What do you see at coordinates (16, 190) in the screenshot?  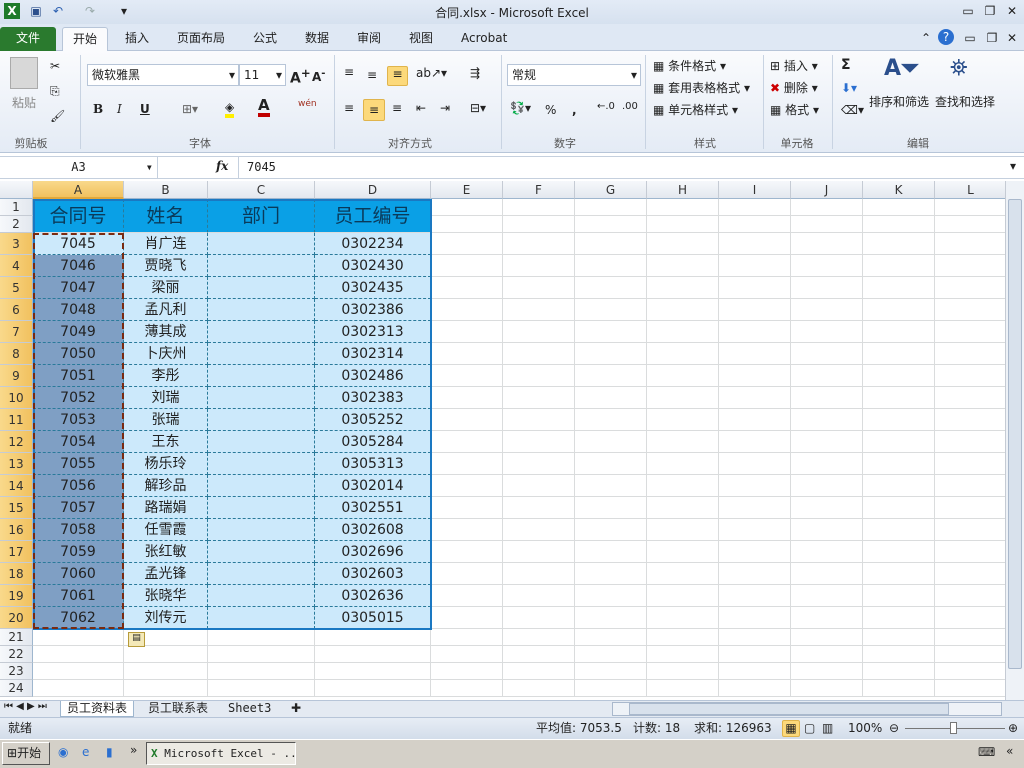 I see `select-all-corner` at bounding box center [16, 190].